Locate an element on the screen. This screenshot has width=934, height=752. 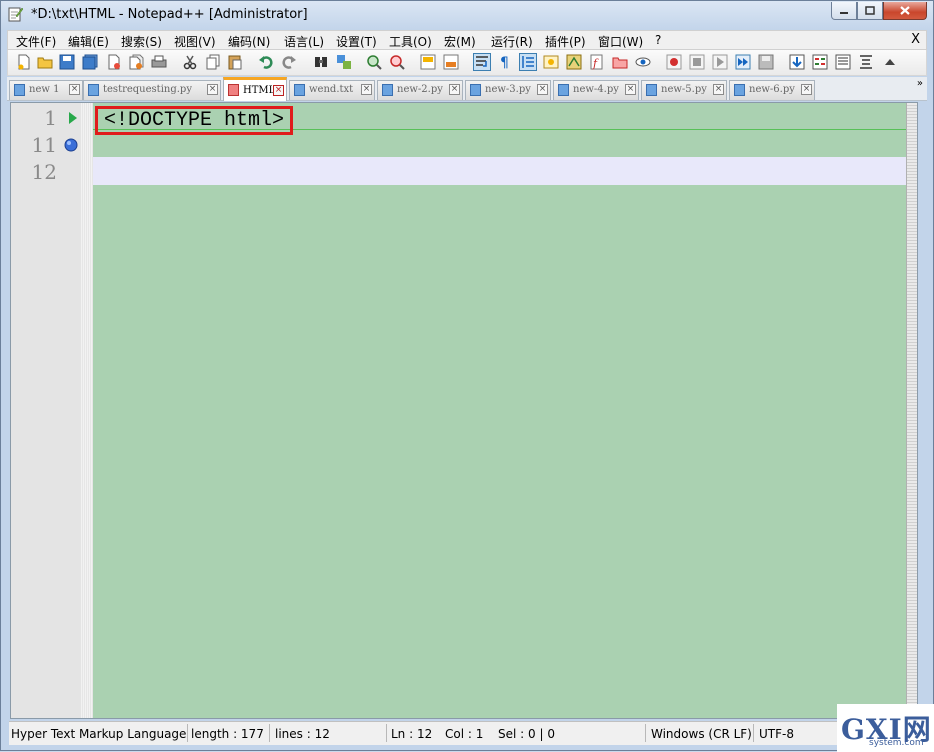
word-wrap-icon is located at coordinates (482, 62).